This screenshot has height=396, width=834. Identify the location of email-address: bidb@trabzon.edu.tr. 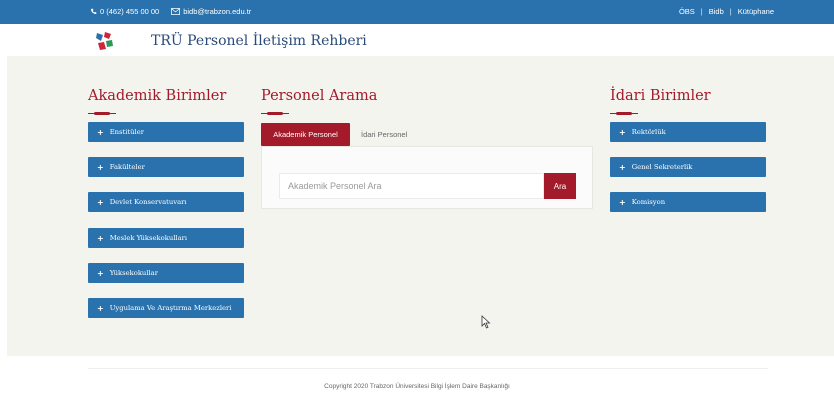
(217, 11).